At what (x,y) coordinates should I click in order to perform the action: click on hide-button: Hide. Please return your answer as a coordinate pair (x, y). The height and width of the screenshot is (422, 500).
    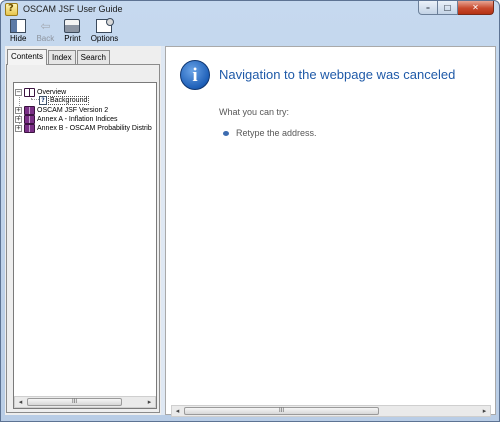
    Looking at the image, I should click on (18, 32).